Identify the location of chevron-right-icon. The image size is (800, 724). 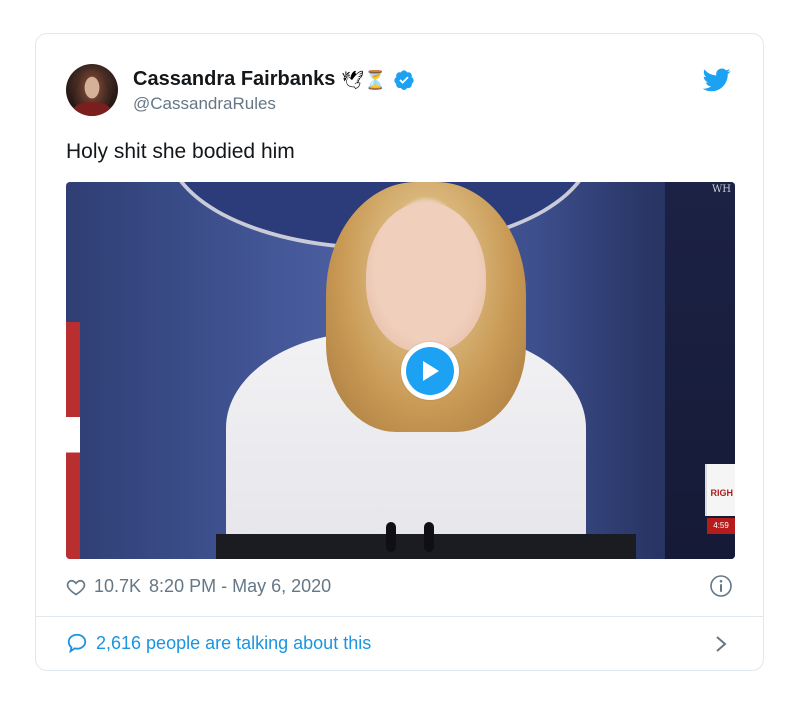
(721, 644).